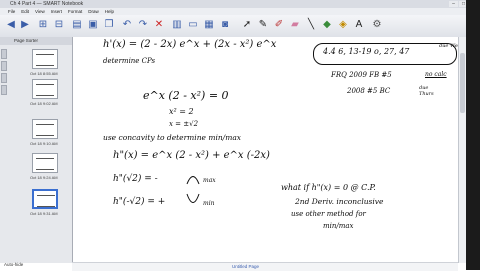  I want to click on add-page-icon: ⊞, so click(43, 25).